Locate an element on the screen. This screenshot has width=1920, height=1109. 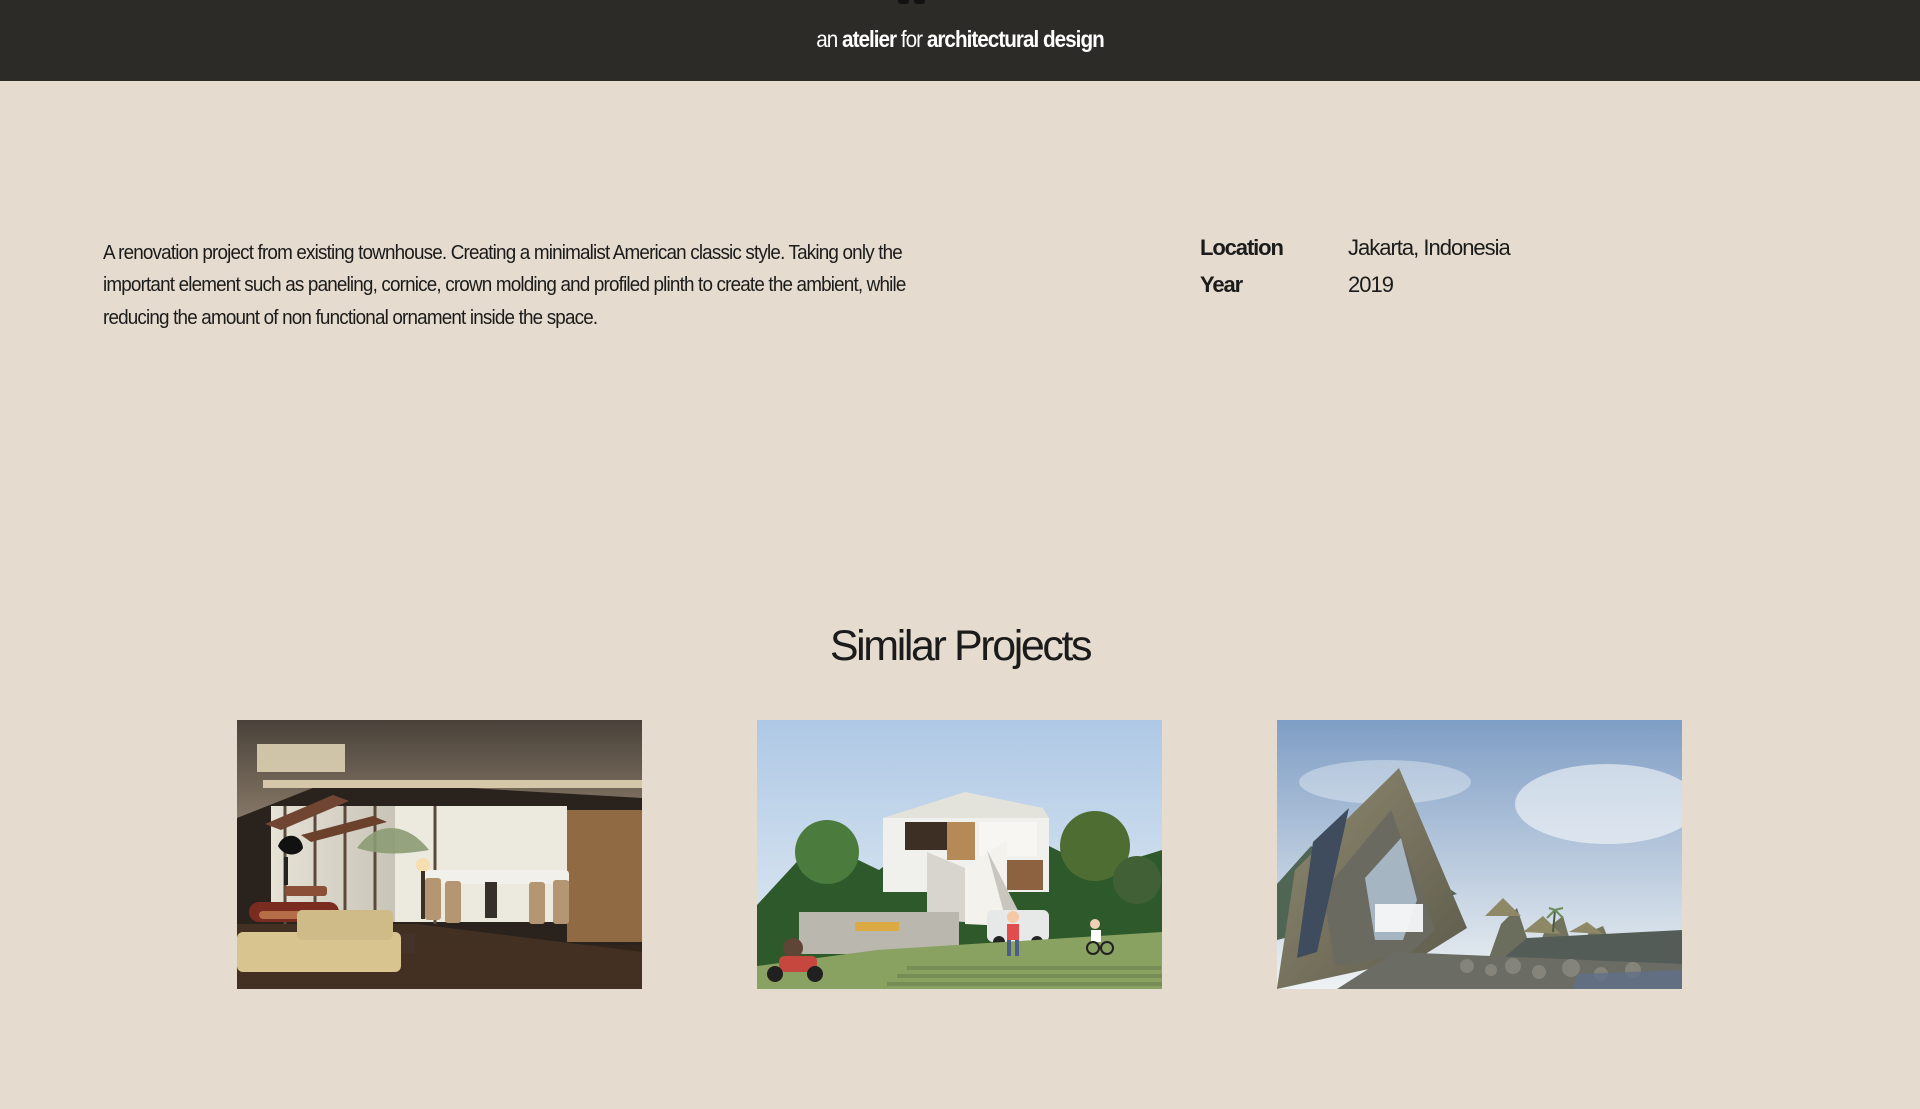
year-row: Year 2019 is located at coordinates (1355, 284).